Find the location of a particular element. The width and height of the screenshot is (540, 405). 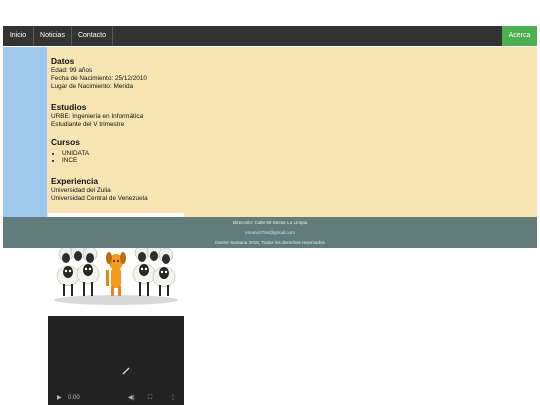

video-player: ▶ 0:00 ◀) ⛶ ⋮ is located at coordinates (116, 360).